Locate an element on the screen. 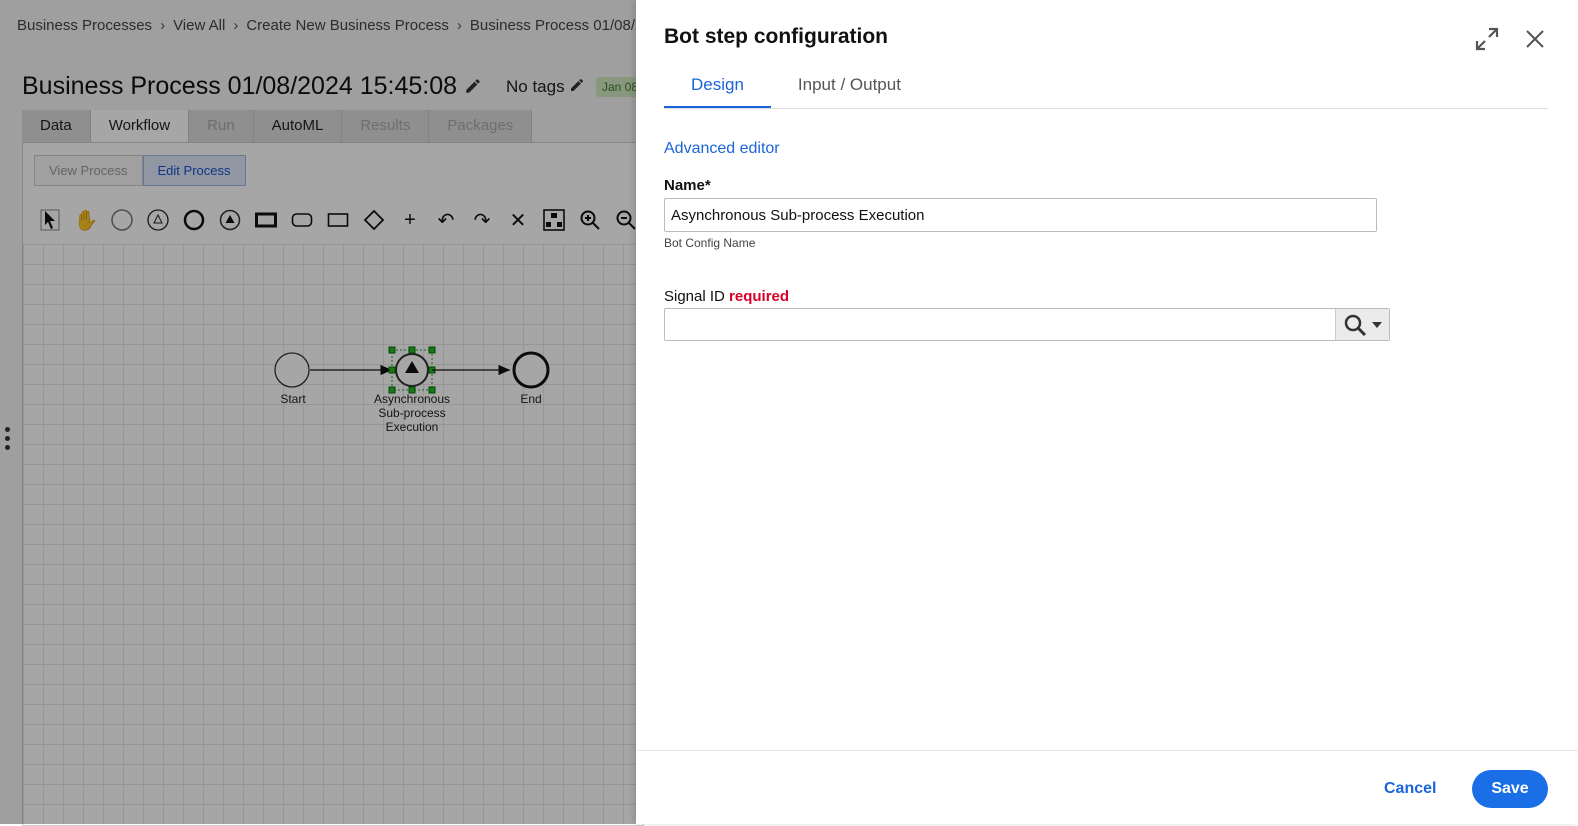 The height and width of the screenshot is (826, 1578). signal-id-label-row: Signal ID required is located at coordinates (726, 296).